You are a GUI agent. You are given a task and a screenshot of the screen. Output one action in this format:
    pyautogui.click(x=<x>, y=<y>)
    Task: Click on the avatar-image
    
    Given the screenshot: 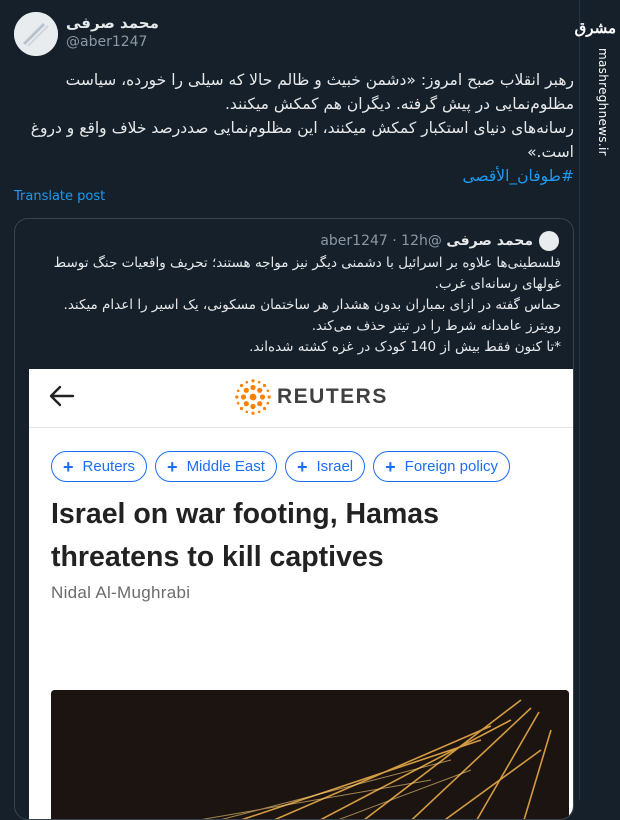 What is the action you would take?
    pyautogui.click(x=36, y=34)
    